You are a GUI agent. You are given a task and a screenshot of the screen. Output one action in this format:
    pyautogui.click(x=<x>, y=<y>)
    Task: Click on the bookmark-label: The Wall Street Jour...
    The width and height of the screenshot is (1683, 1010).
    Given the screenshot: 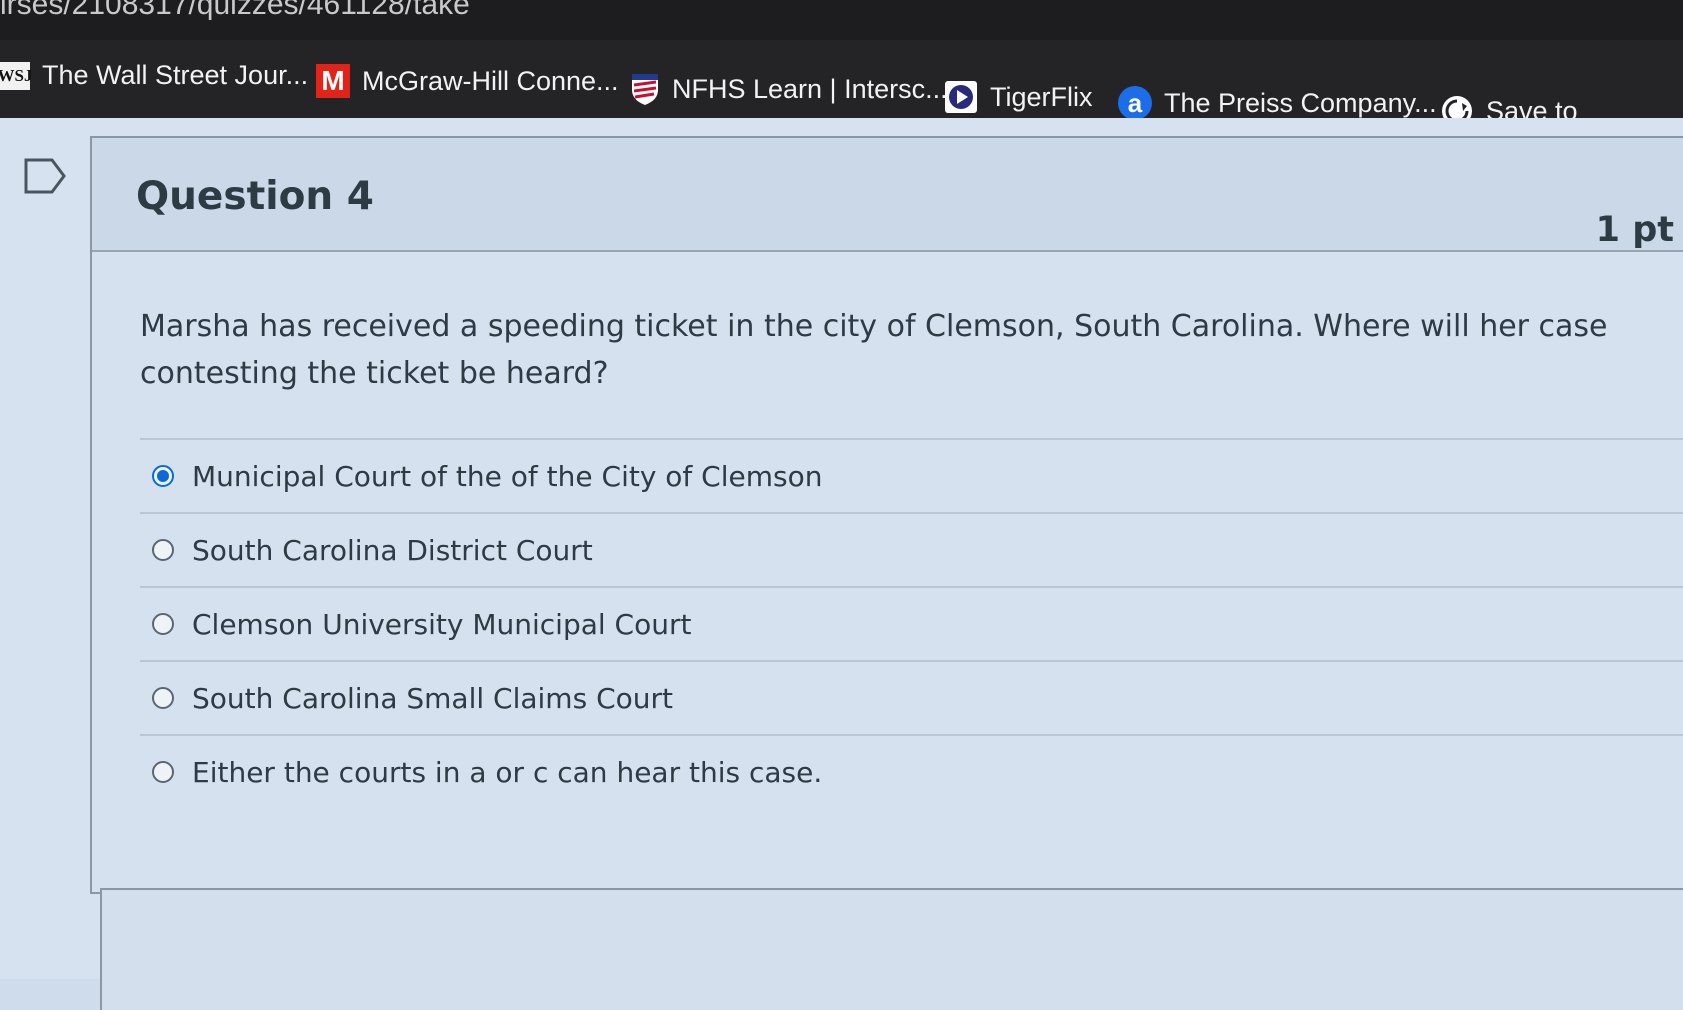 What is the action you would take?
    pyautogui.click(x=175, y=75)
    